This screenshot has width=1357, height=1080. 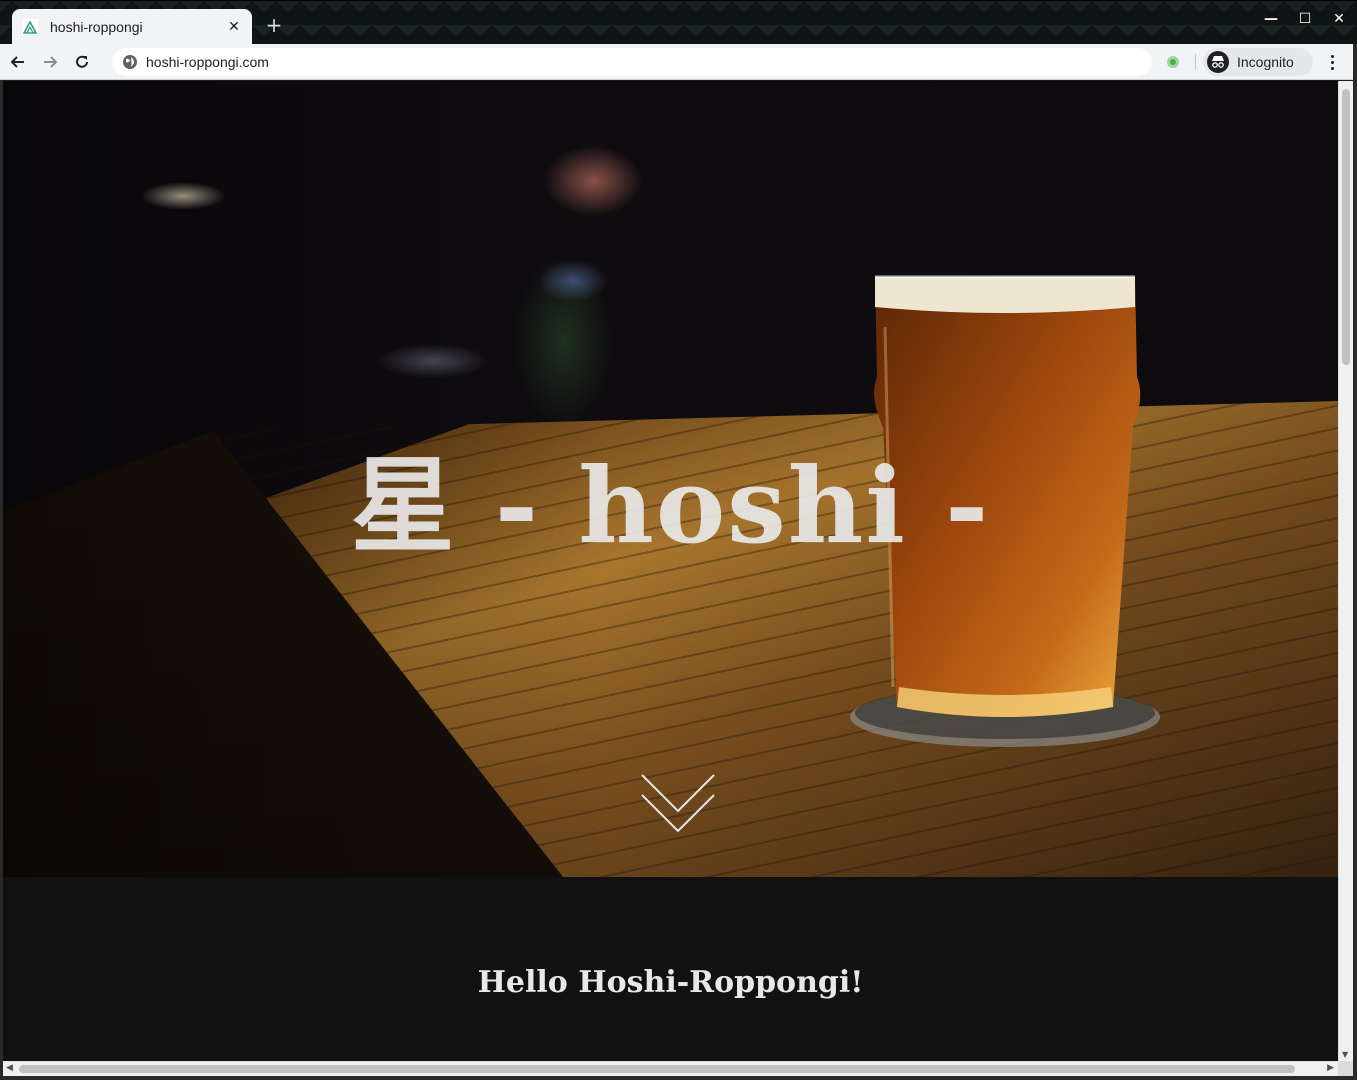 What do you see at coordinates (1, 580) in the screenshot?
I see `window-frame-left` at bounding box center [1, 580].